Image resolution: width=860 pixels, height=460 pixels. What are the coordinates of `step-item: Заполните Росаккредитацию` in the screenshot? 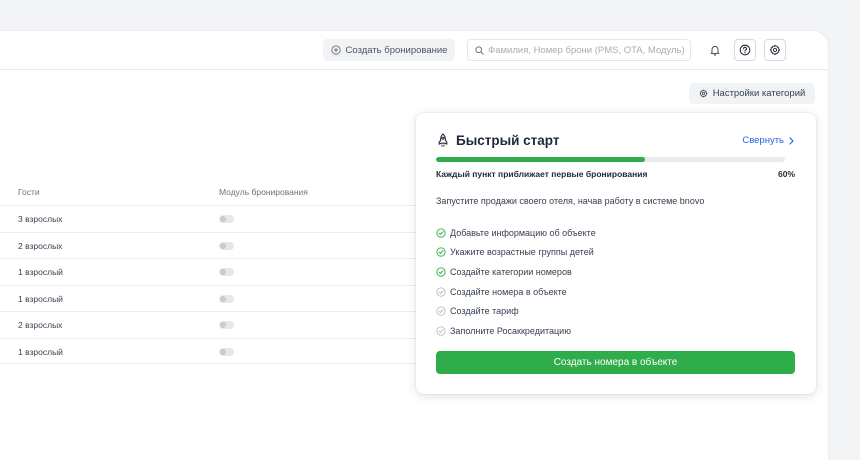 It's located at (516, 331).